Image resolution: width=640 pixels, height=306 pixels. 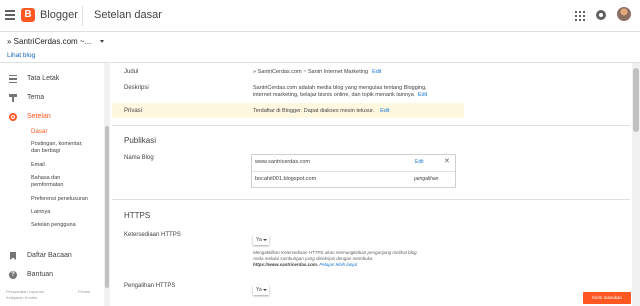 I want to click on sidebar-subitem-other: Lainnya, so click(x=40, y=212).